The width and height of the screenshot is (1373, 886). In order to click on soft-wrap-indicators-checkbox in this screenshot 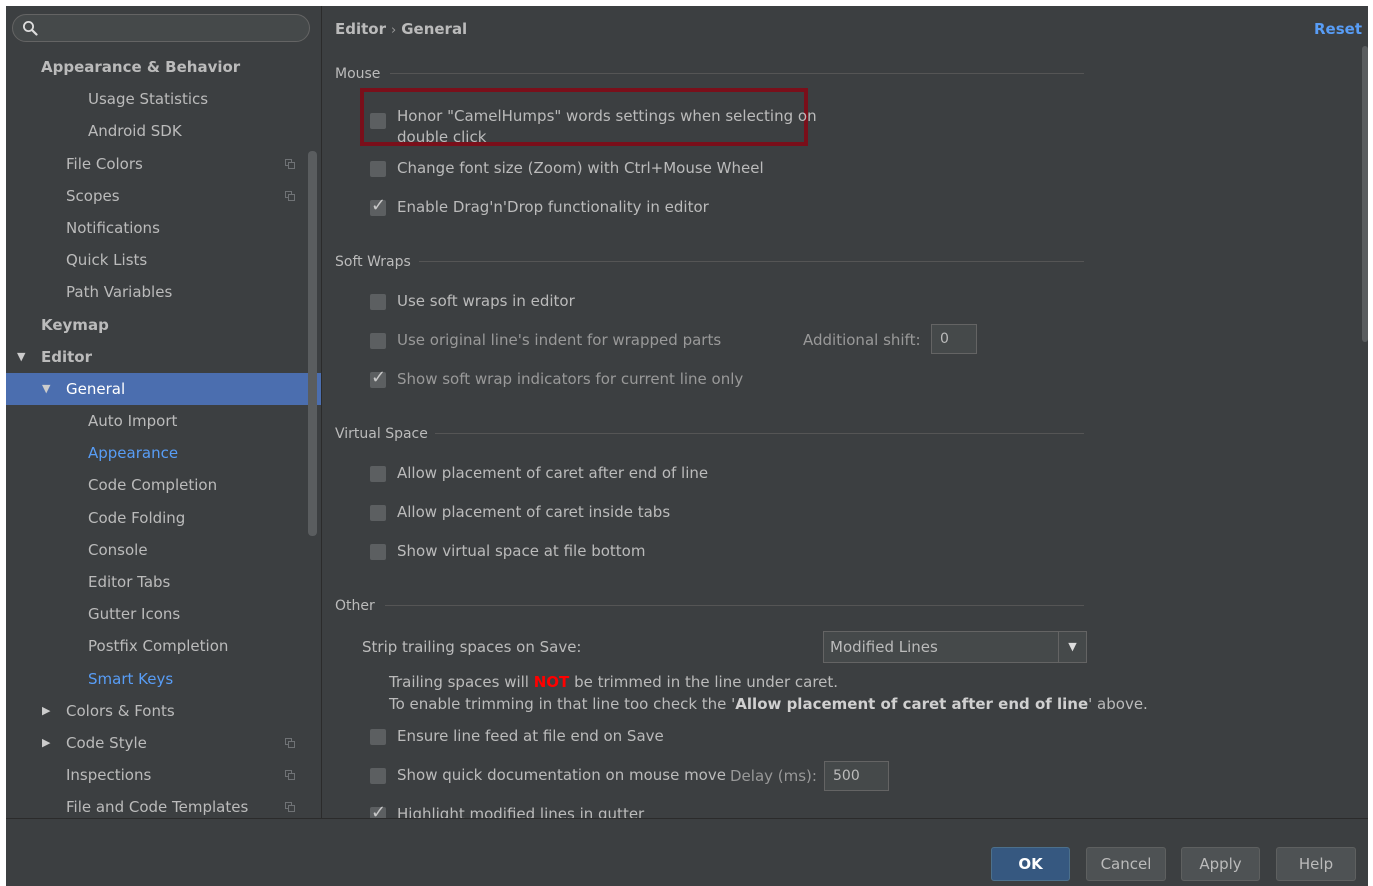, I will do `click(378, 377)`.